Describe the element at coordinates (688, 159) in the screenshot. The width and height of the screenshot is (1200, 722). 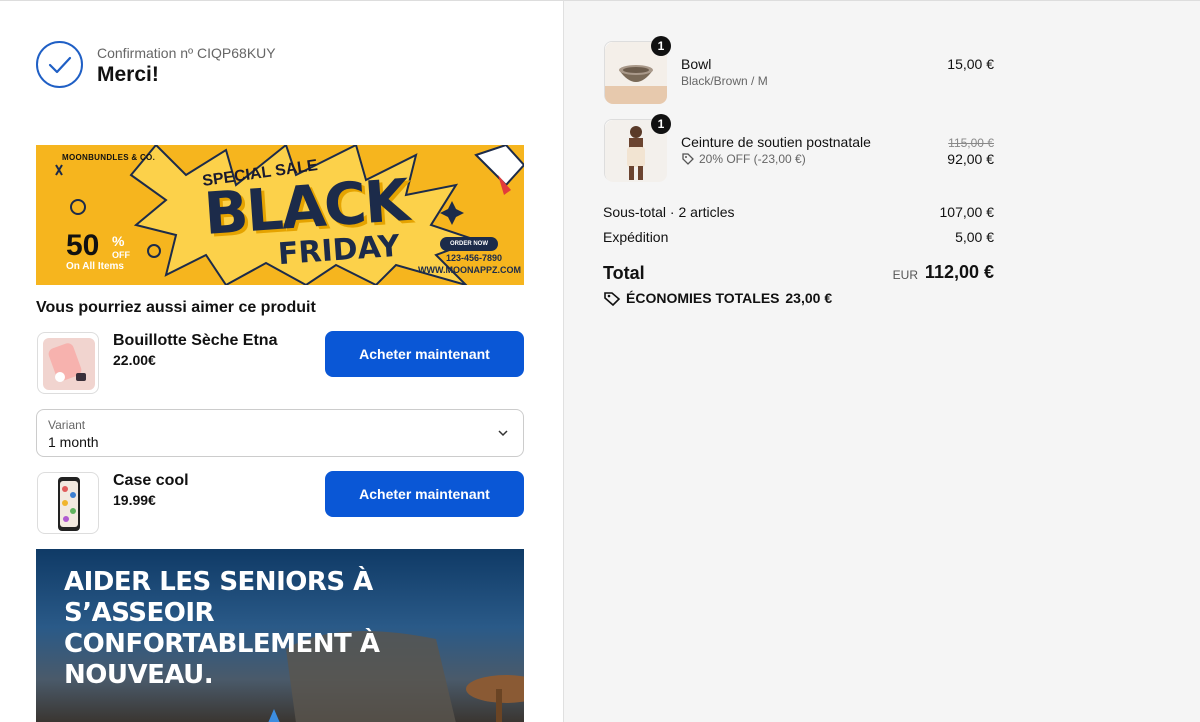
I see `discount-tag-icon` at that location.